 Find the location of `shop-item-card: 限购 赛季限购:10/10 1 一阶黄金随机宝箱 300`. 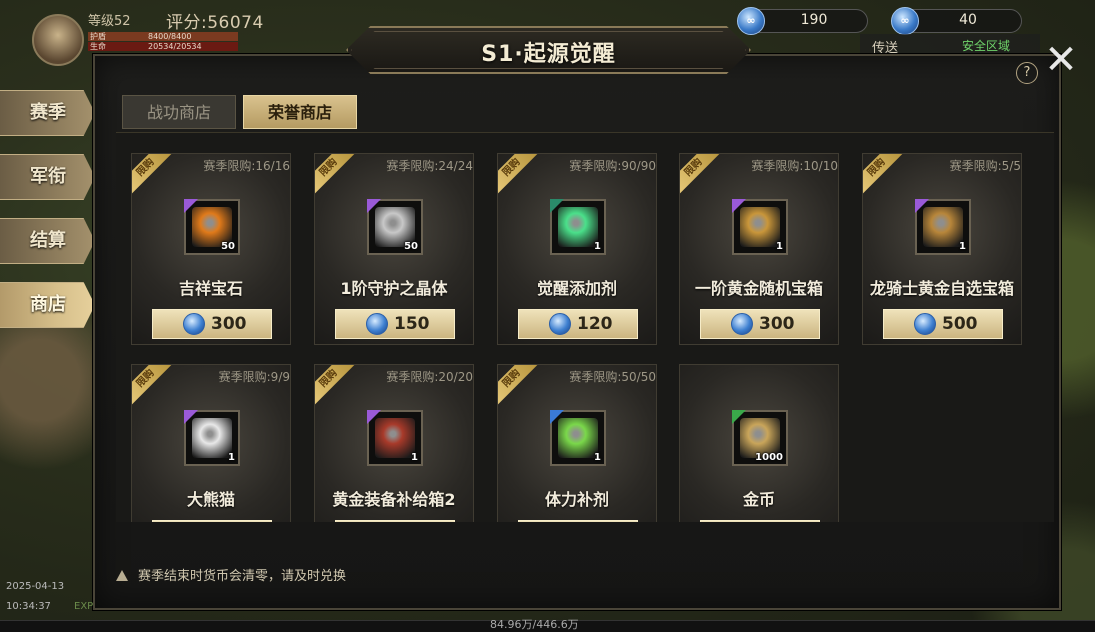

shop-item-card: 限购 赛季限购:10/10 1 一阶黄金随机宝箱 300 is located at coordinates (759, 249).